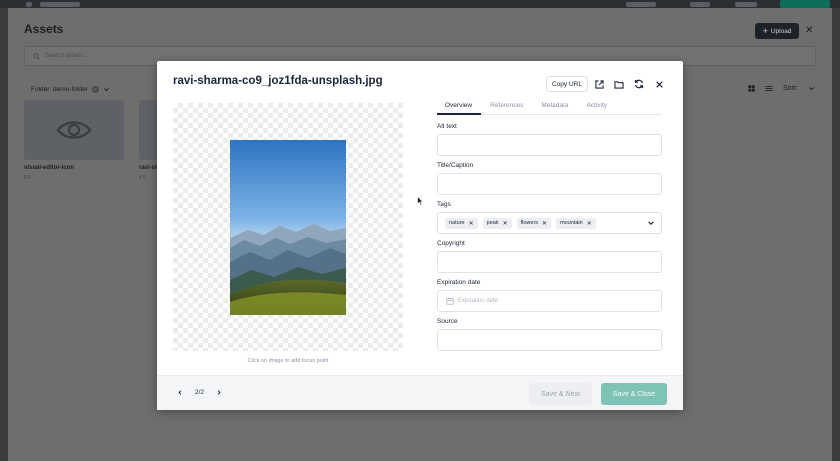 The width and height of the screenshot is (840, 461). What do you see at coordinates (549, 262) in the screenshot?
I see `copyright-input` at bounding box center [549, 262].